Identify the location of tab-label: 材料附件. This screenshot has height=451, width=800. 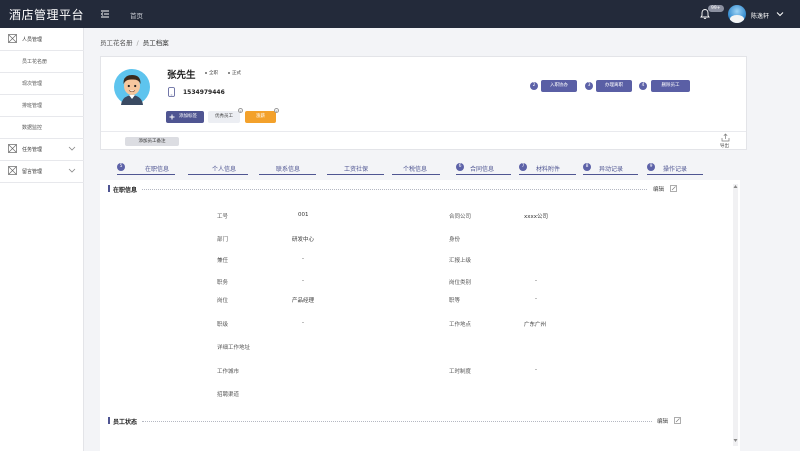
(548, 169).